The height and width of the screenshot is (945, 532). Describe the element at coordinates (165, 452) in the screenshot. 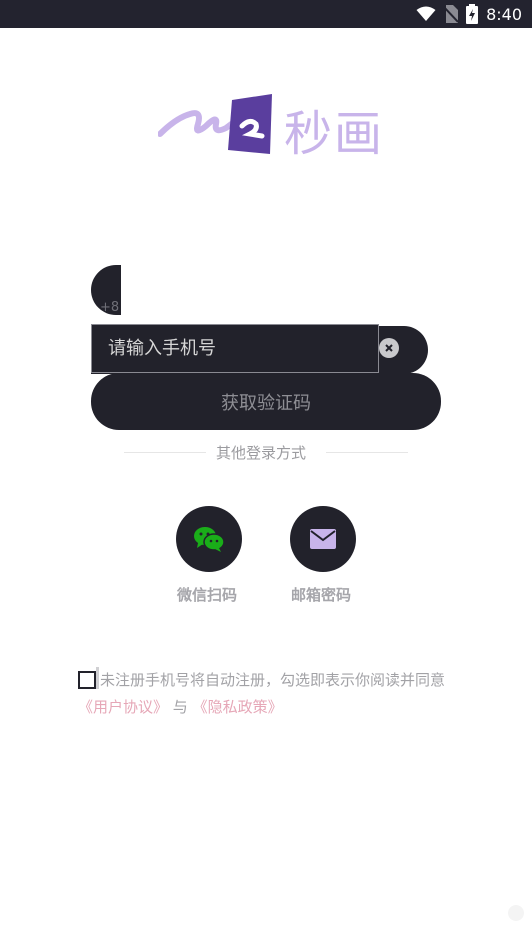

I see `divider-left` at that location.